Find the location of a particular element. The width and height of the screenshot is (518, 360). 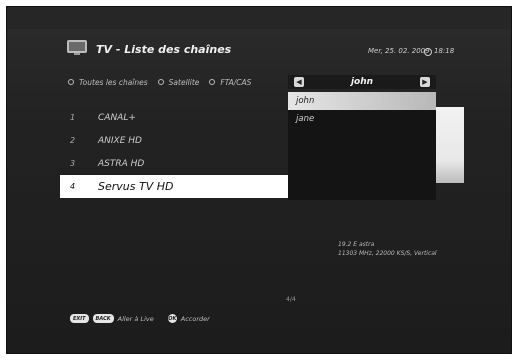

favorites-list-selector: ◀ john ▶ is located at coordinates (362, 82).